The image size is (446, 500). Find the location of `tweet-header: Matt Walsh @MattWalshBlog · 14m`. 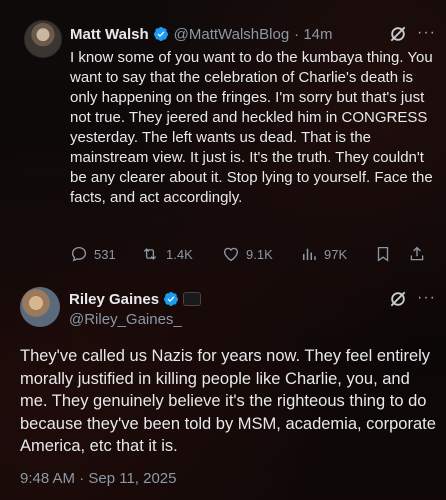

tweet-header: Matt Walsh @MattWalshBlog · 14m is located at coordinates (252, 34).